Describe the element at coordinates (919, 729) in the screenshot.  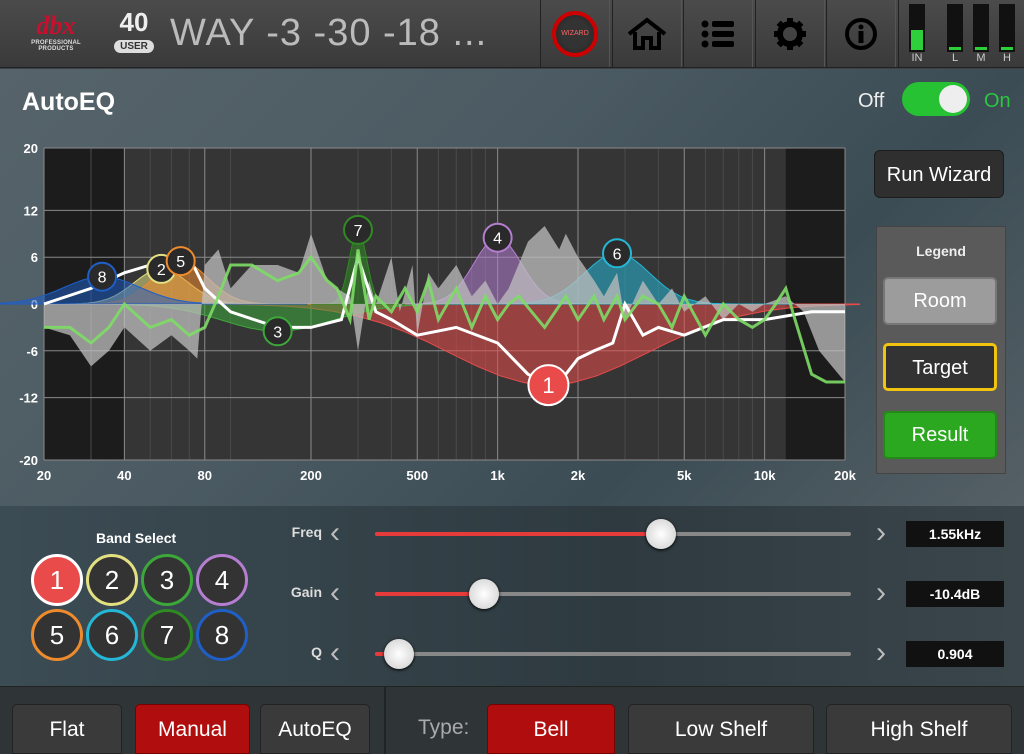
I see `high-shelf-button: High Shelf` at that location.